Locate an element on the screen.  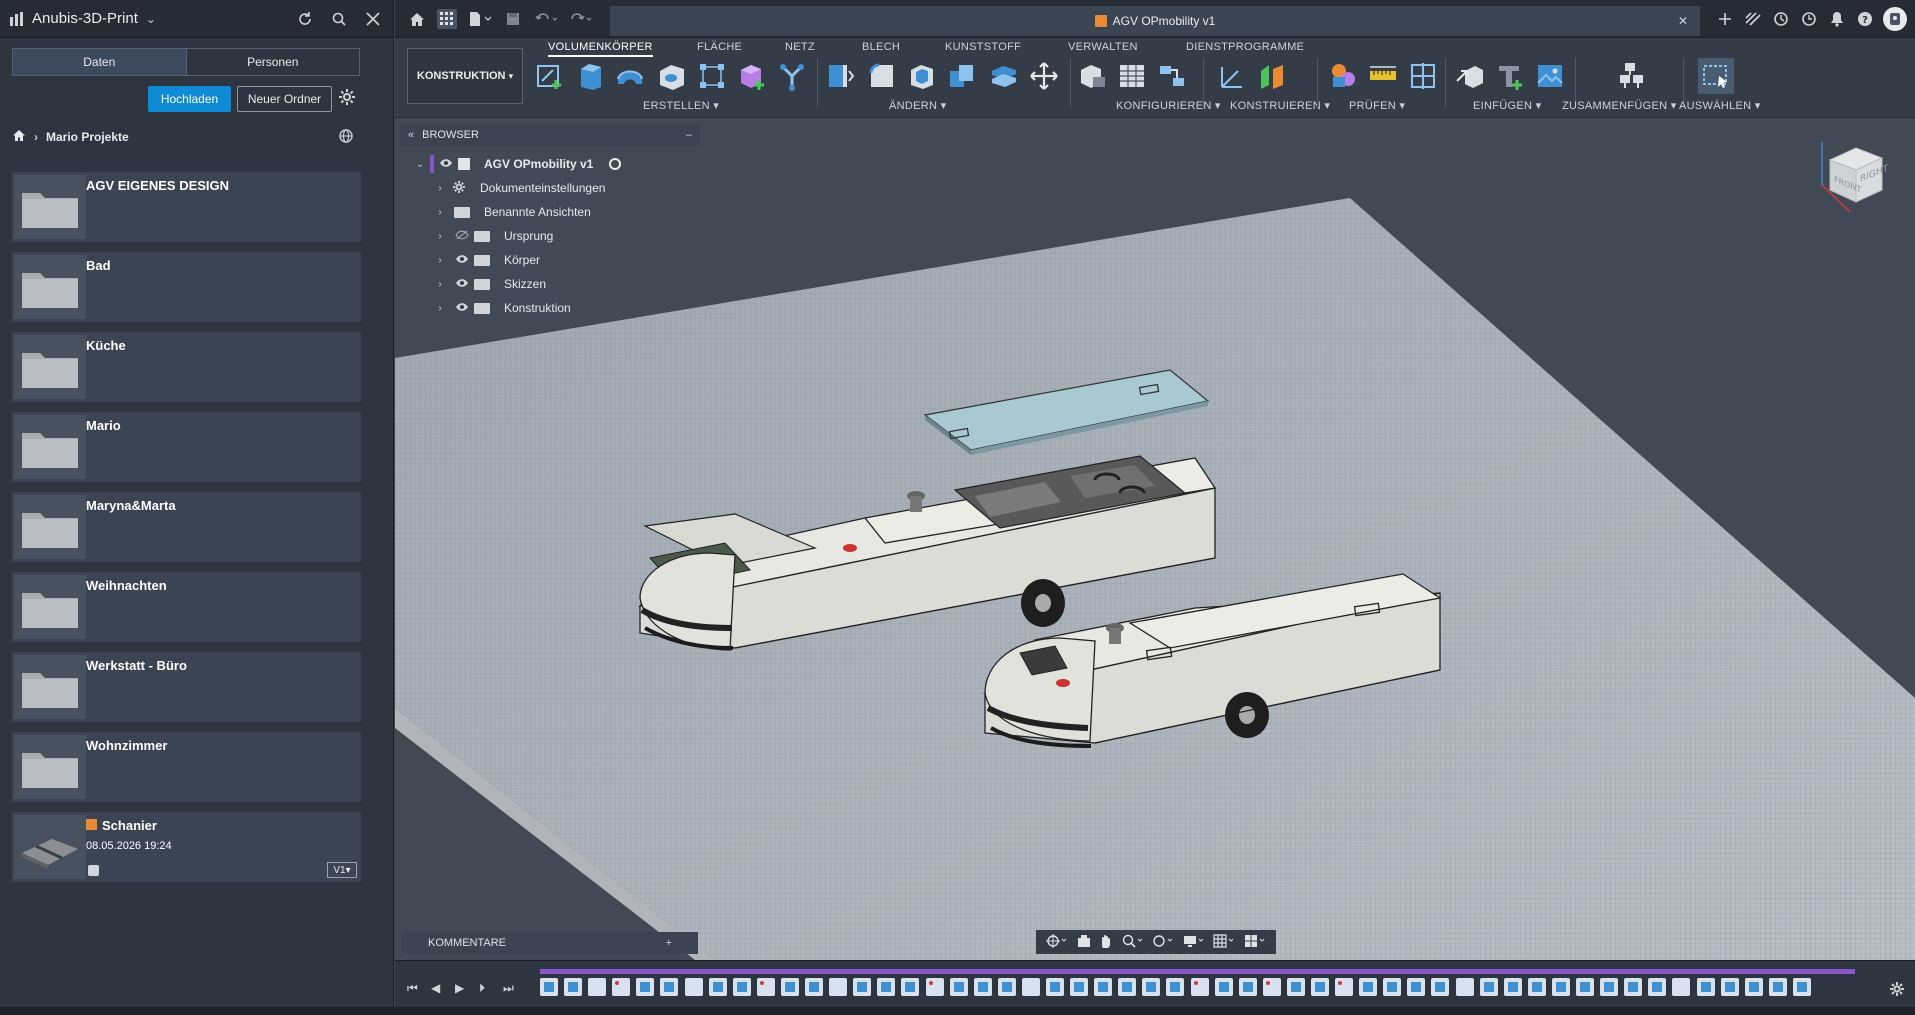
document-tab: AGV OPmobility v1 ✕ is located at coordinates (1155, 21).